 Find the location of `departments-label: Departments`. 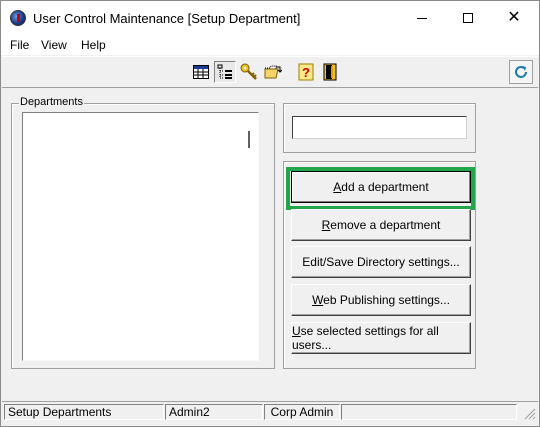

departments-label: Departments is located at coordinates (51, 102).